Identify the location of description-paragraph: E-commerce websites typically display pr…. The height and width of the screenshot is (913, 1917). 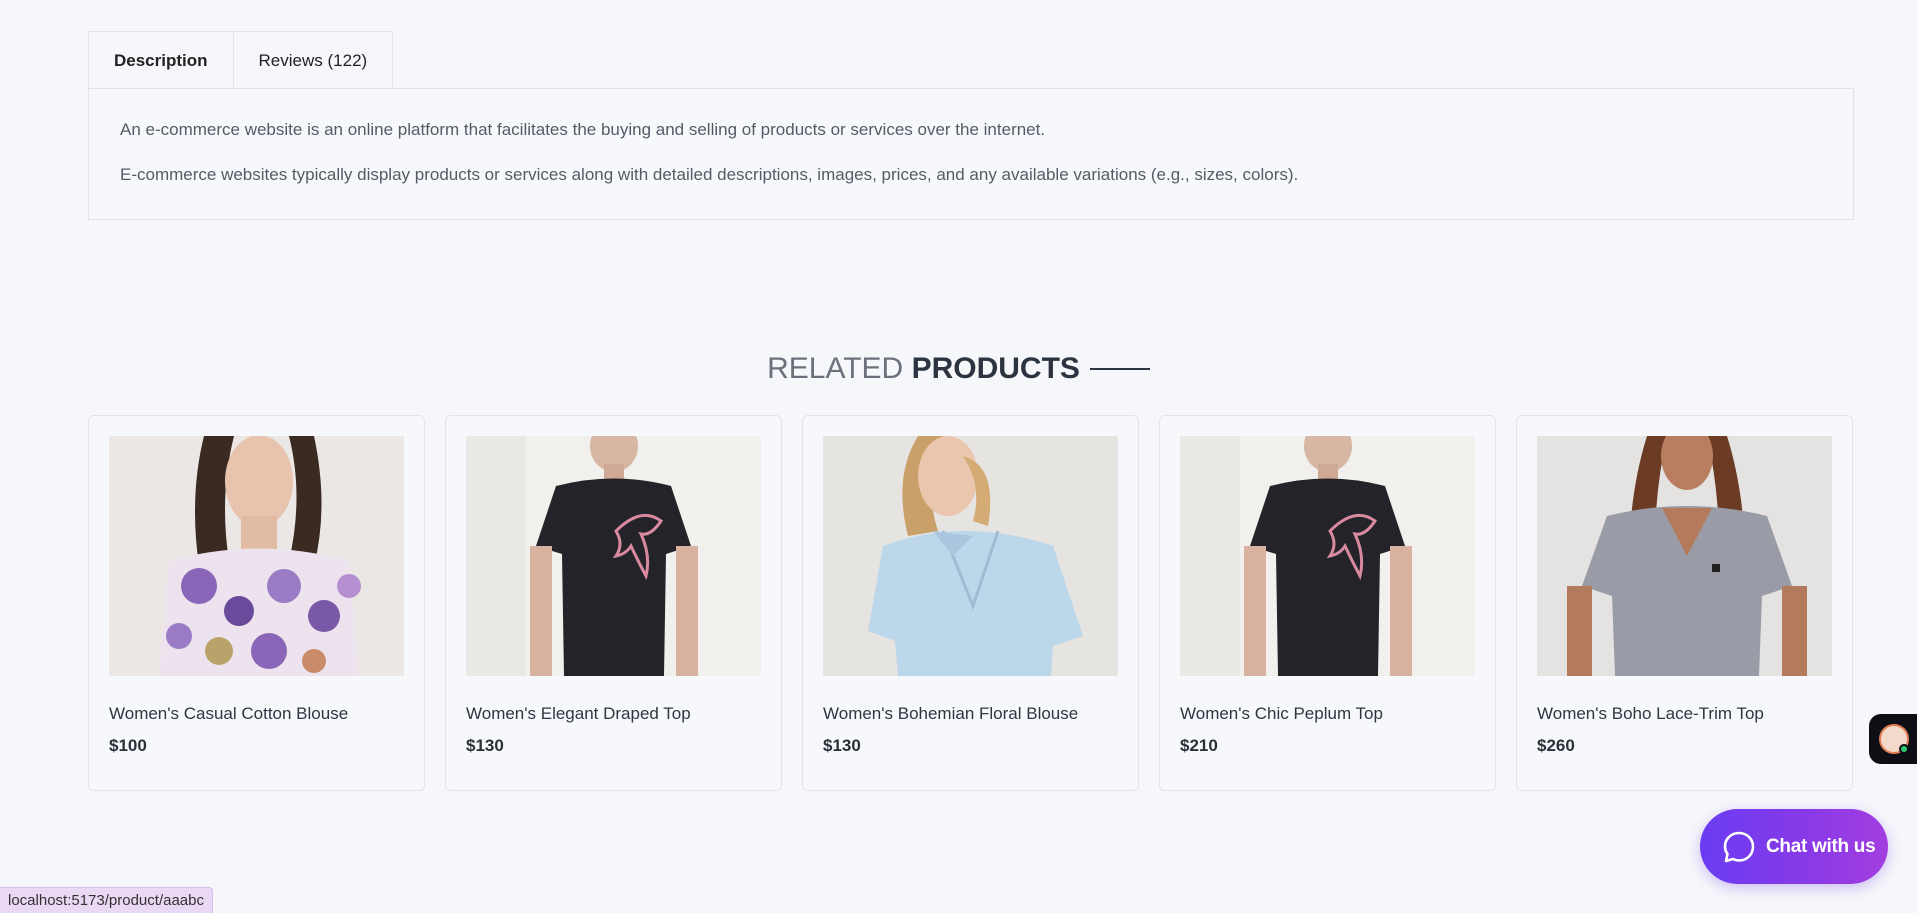
(709, 174).